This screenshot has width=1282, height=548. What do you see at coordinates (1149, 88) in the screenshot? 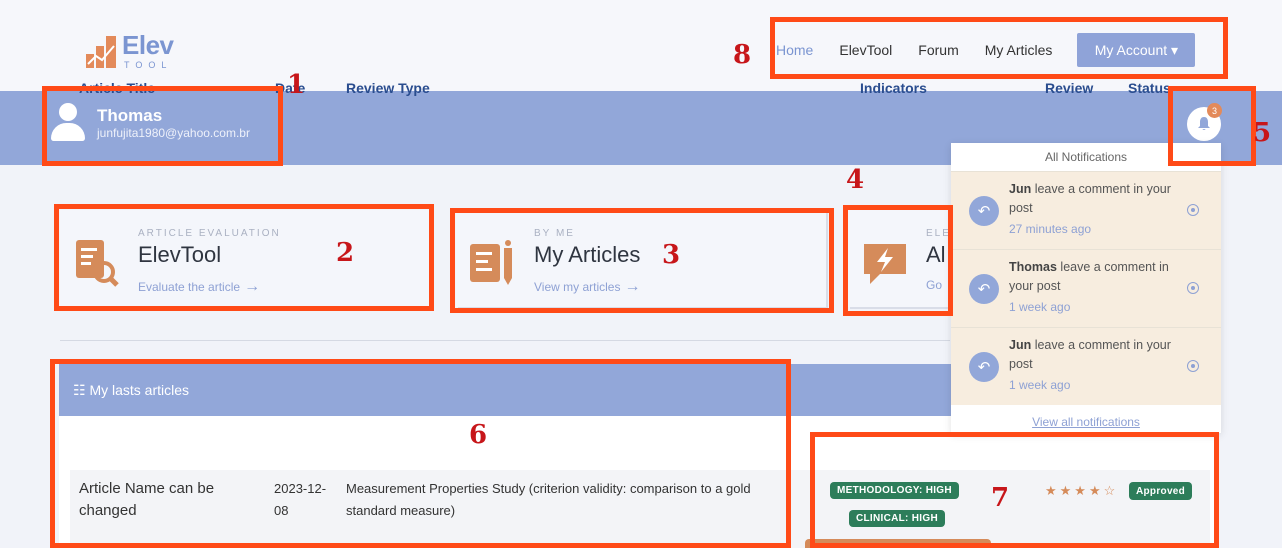
I see `col-status: Status` at bounding box center [1149, 88].